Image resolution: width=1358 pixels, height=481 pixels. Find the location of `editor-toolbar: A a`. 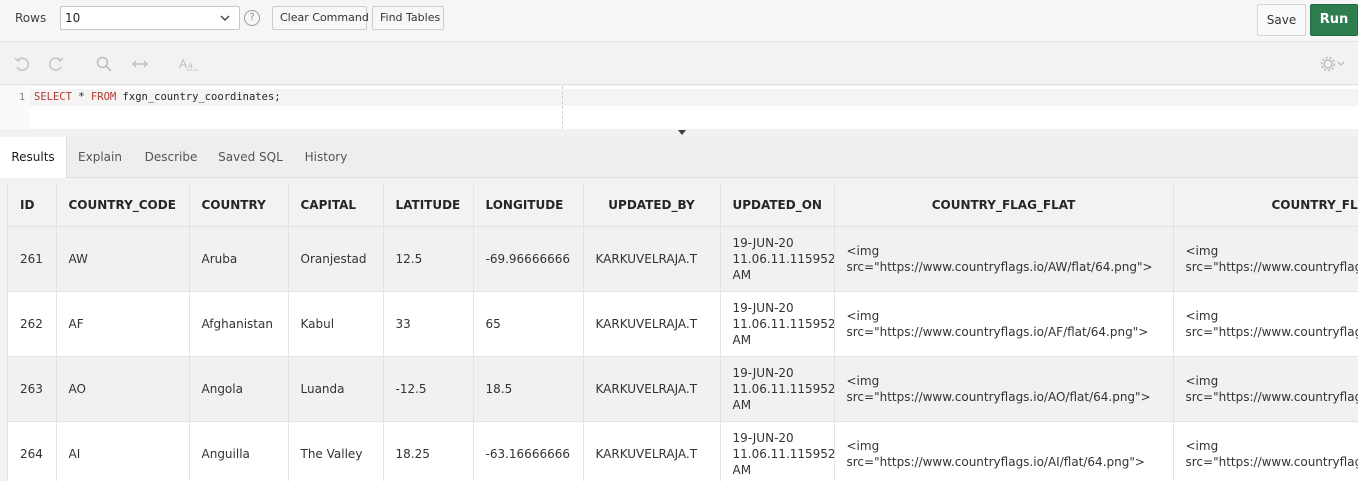

editor-toolbar: A a is located at coordinates (679, 64).